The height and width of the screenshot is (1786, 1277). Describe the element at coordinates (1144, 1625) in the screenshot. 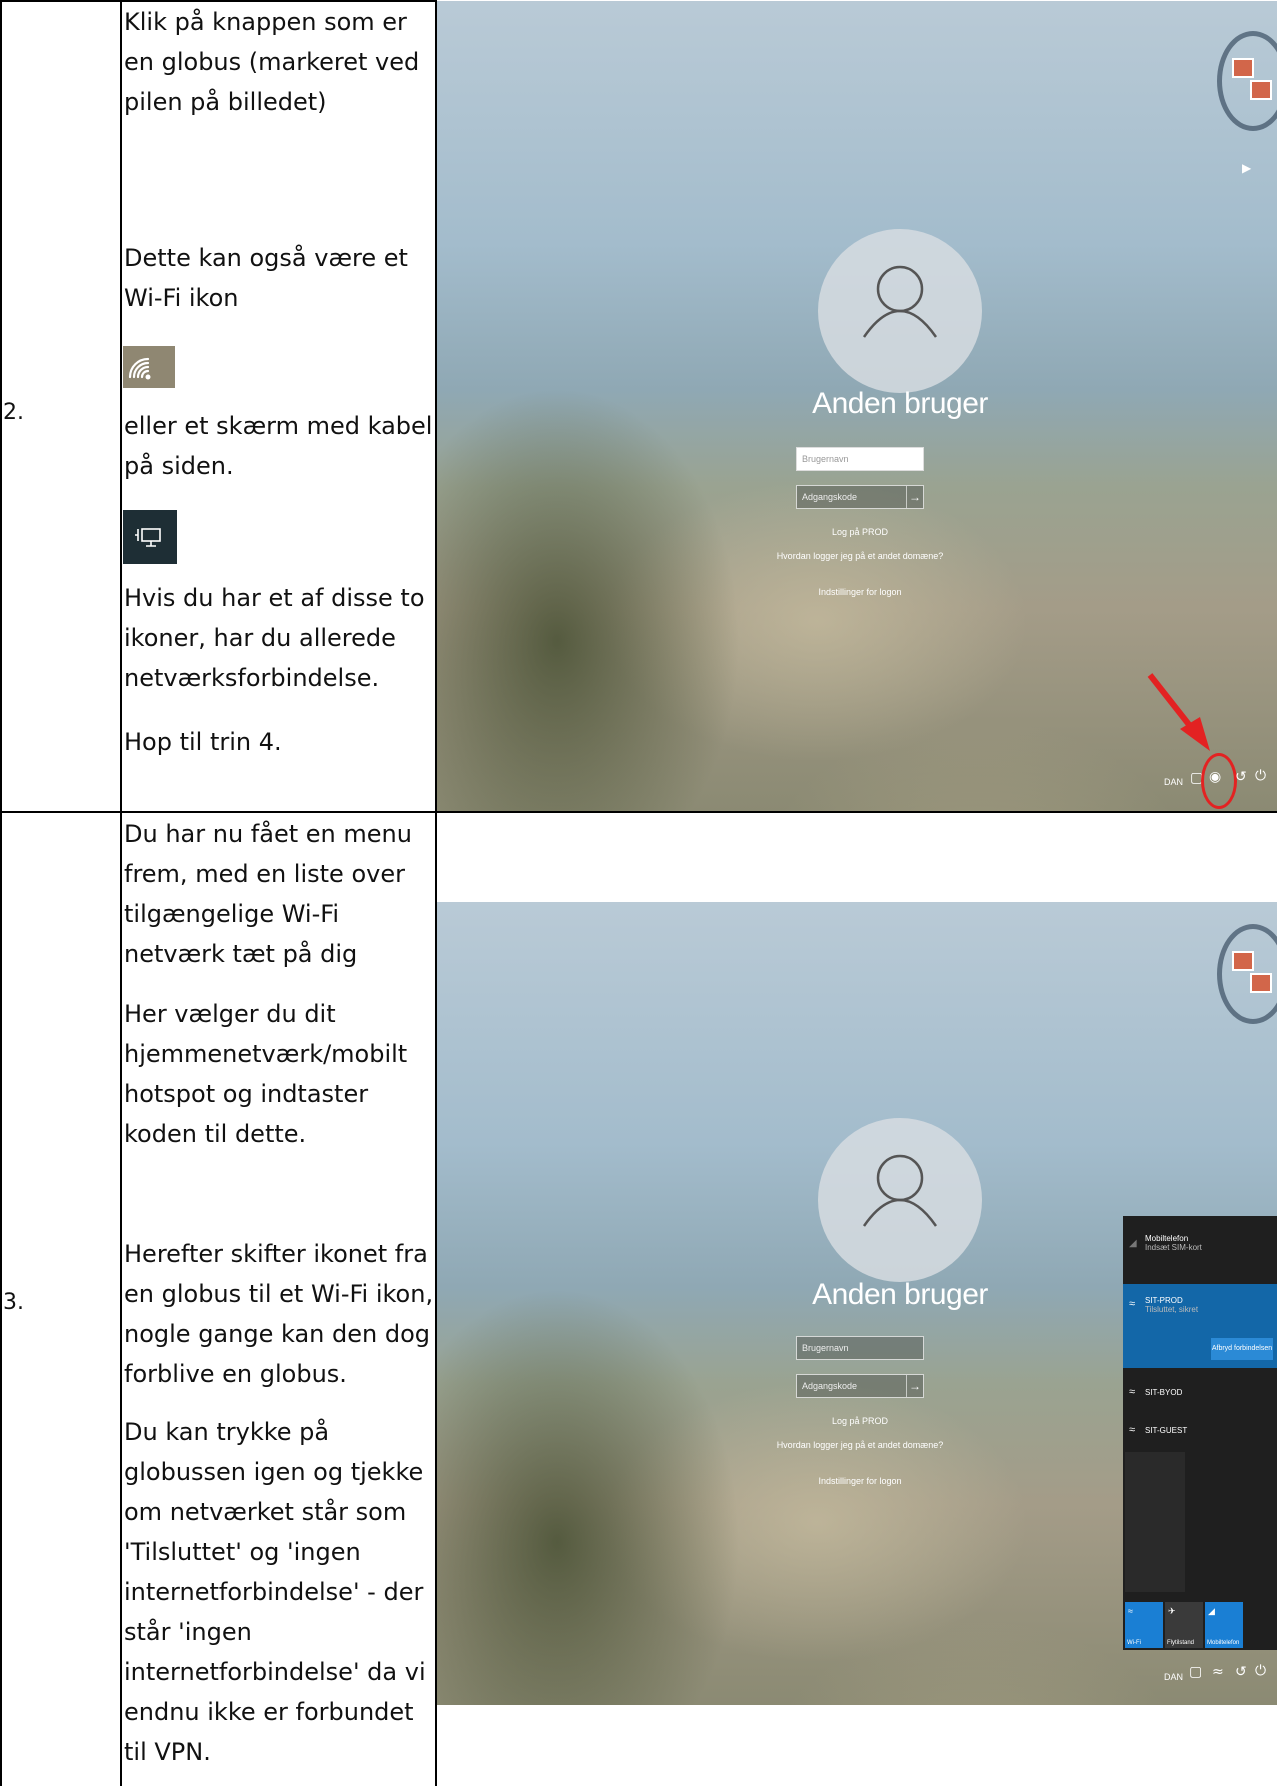

I see `wifi-tile: ≈ Wi-Fi` at that location.